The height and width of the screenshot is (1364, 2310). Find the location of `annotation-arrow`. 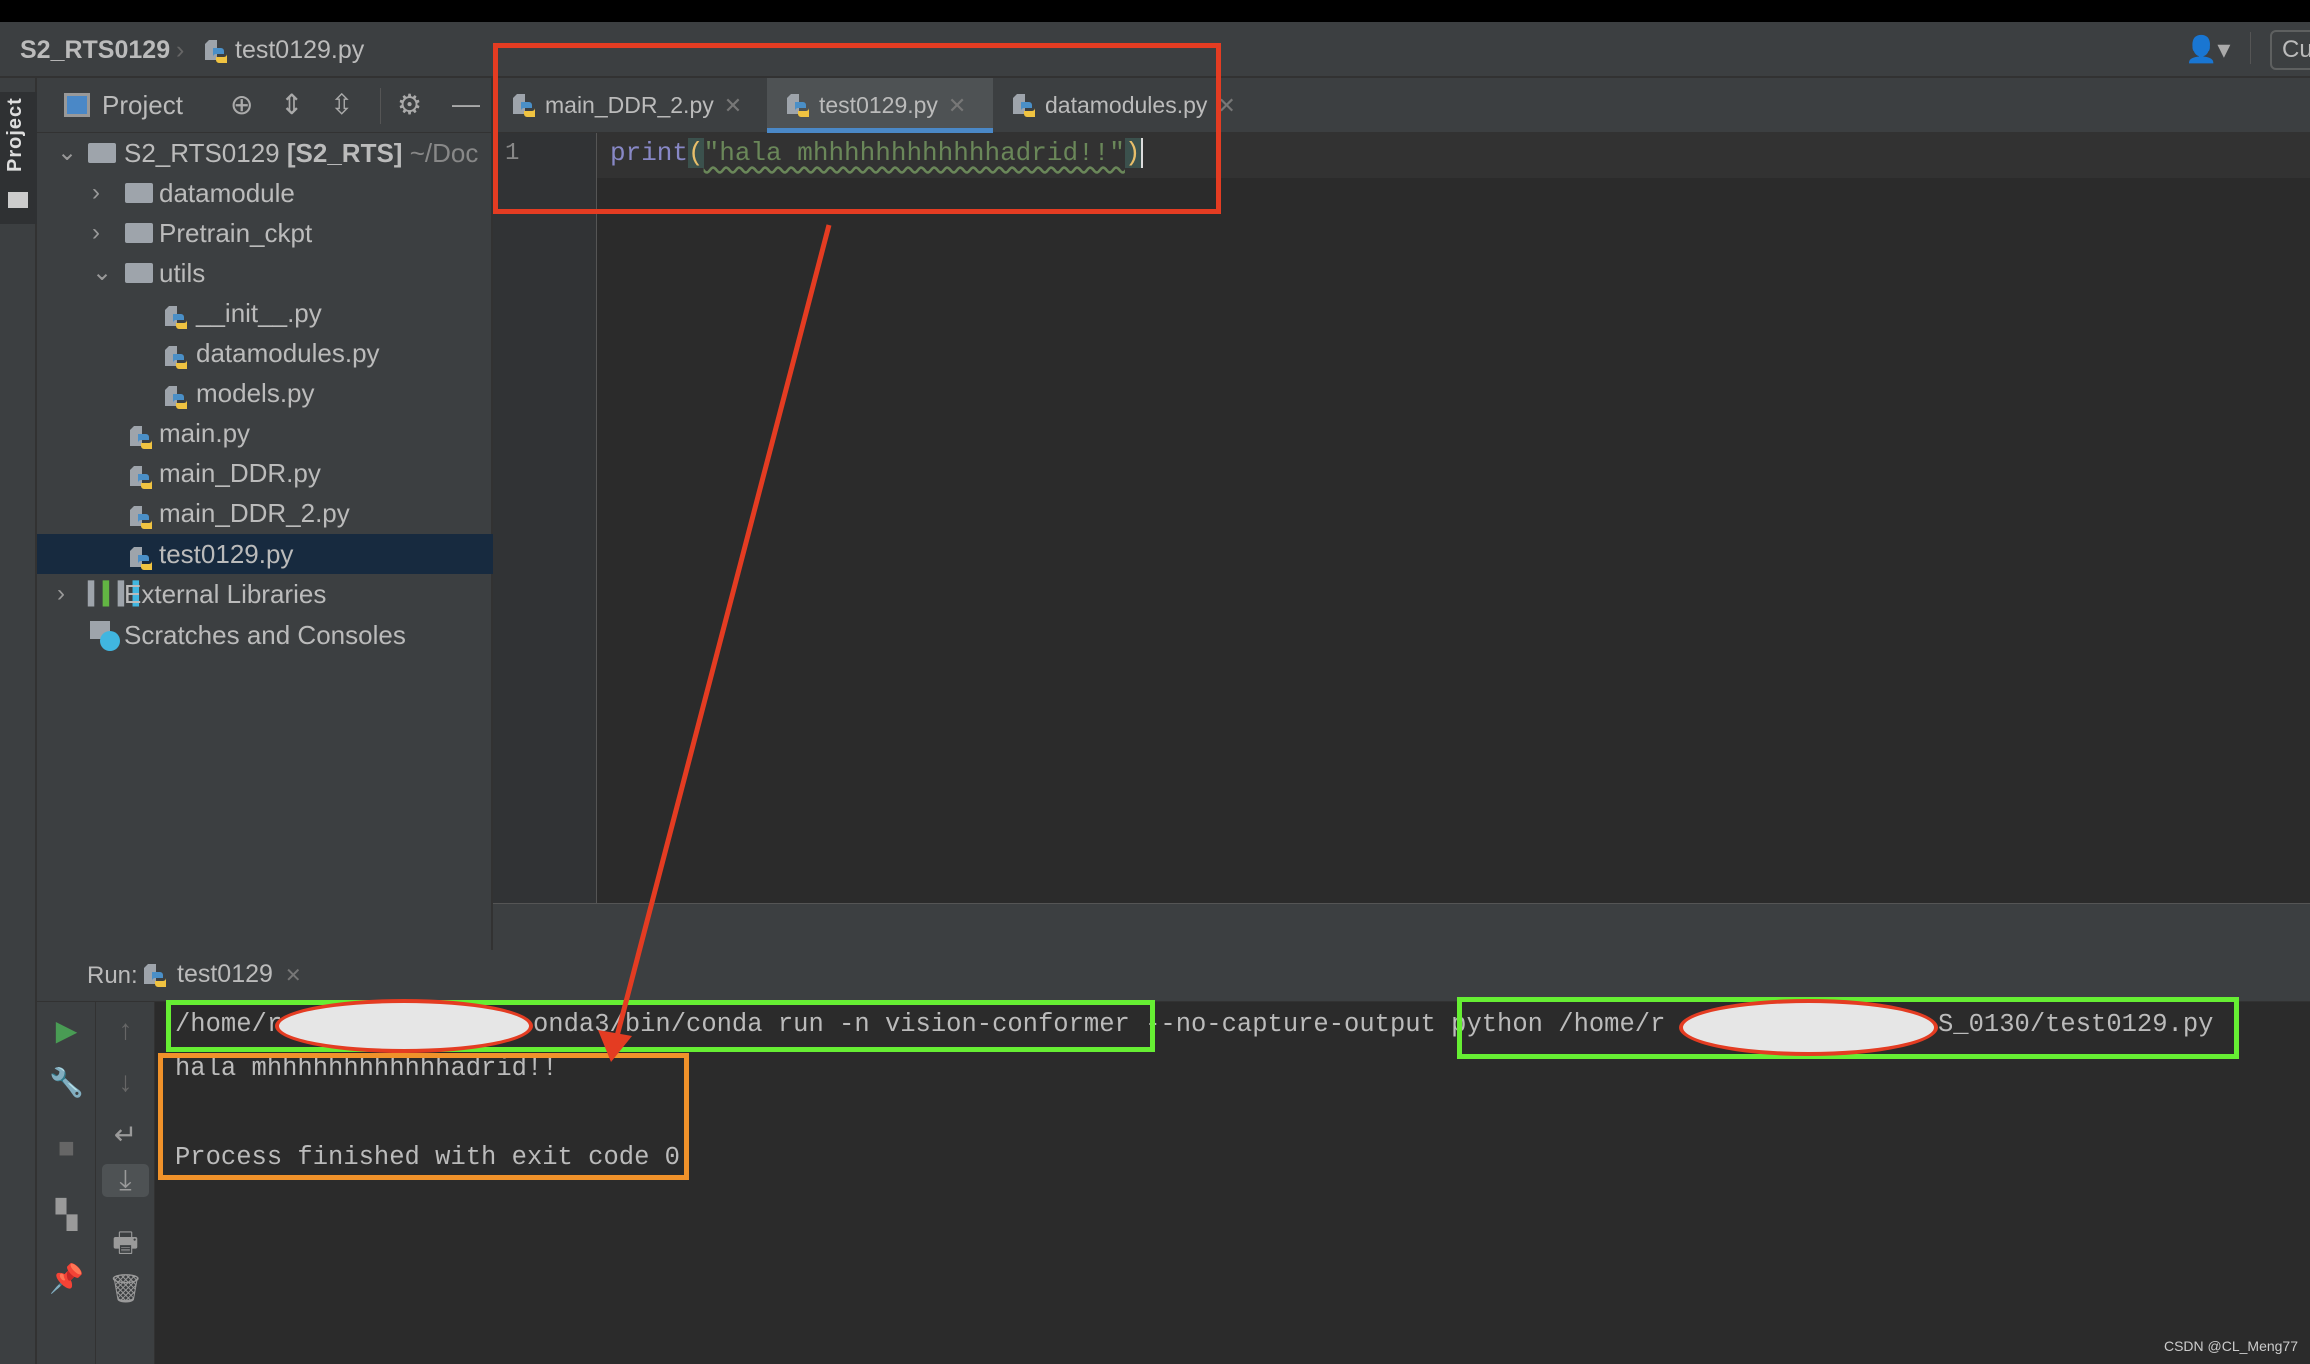

annotation-arrow is located at coordinates (715, 643).